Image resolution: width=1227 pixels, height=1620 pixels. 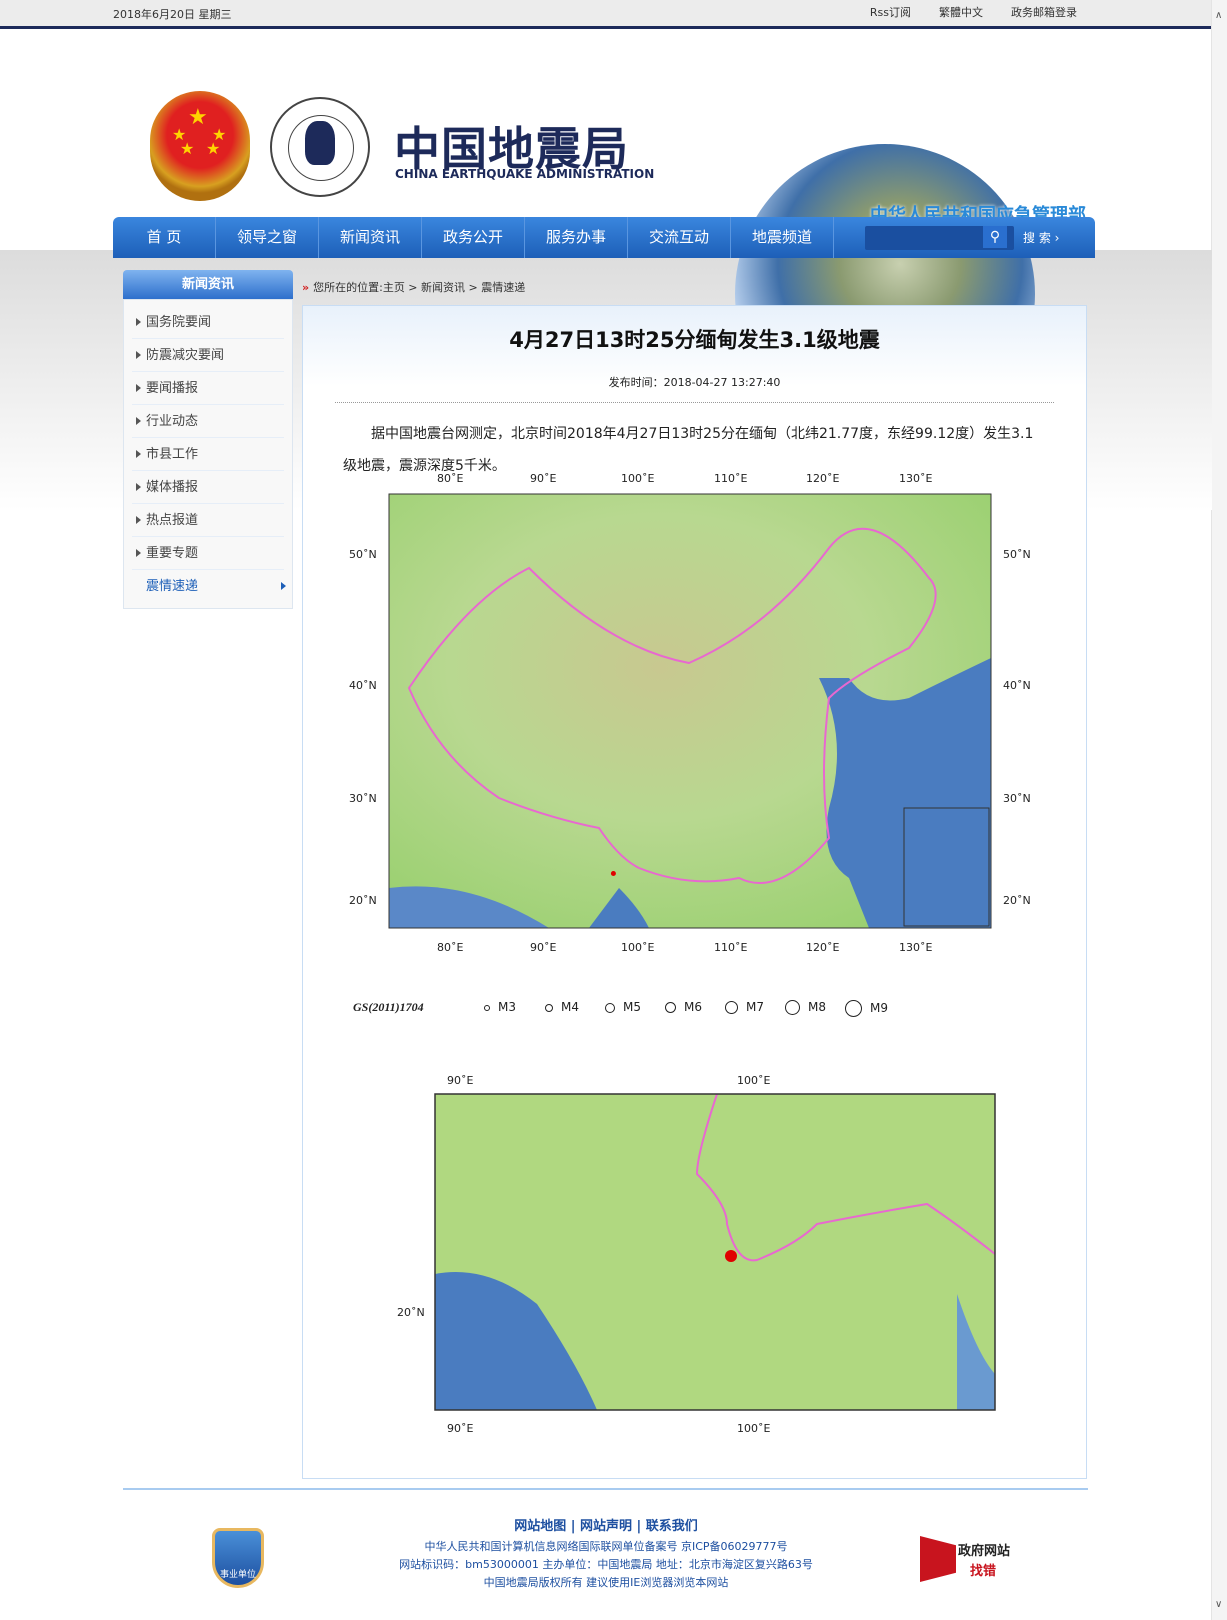 I want to click on sidebar-item: 防震减灾要闻, so click(x=208, y=355).